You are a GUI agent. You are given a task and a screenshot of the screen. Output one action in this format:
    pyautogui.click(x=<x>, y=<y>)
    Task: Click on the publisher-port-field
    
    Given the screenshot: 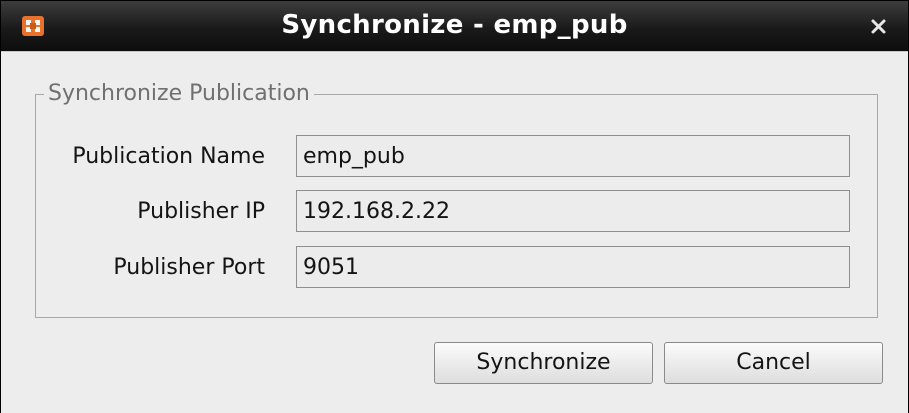 What is the action you would take?
    pyautogui.click(x=573, y=267)
    